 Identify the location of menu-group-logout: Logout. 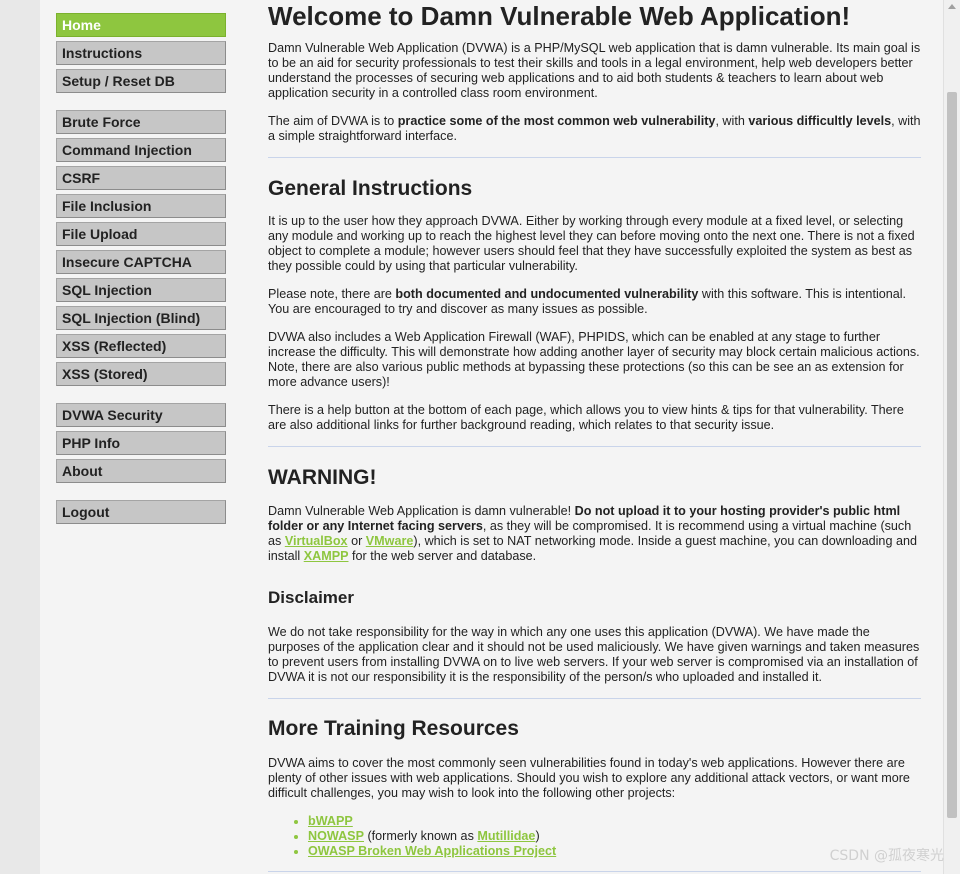
(141, 512).